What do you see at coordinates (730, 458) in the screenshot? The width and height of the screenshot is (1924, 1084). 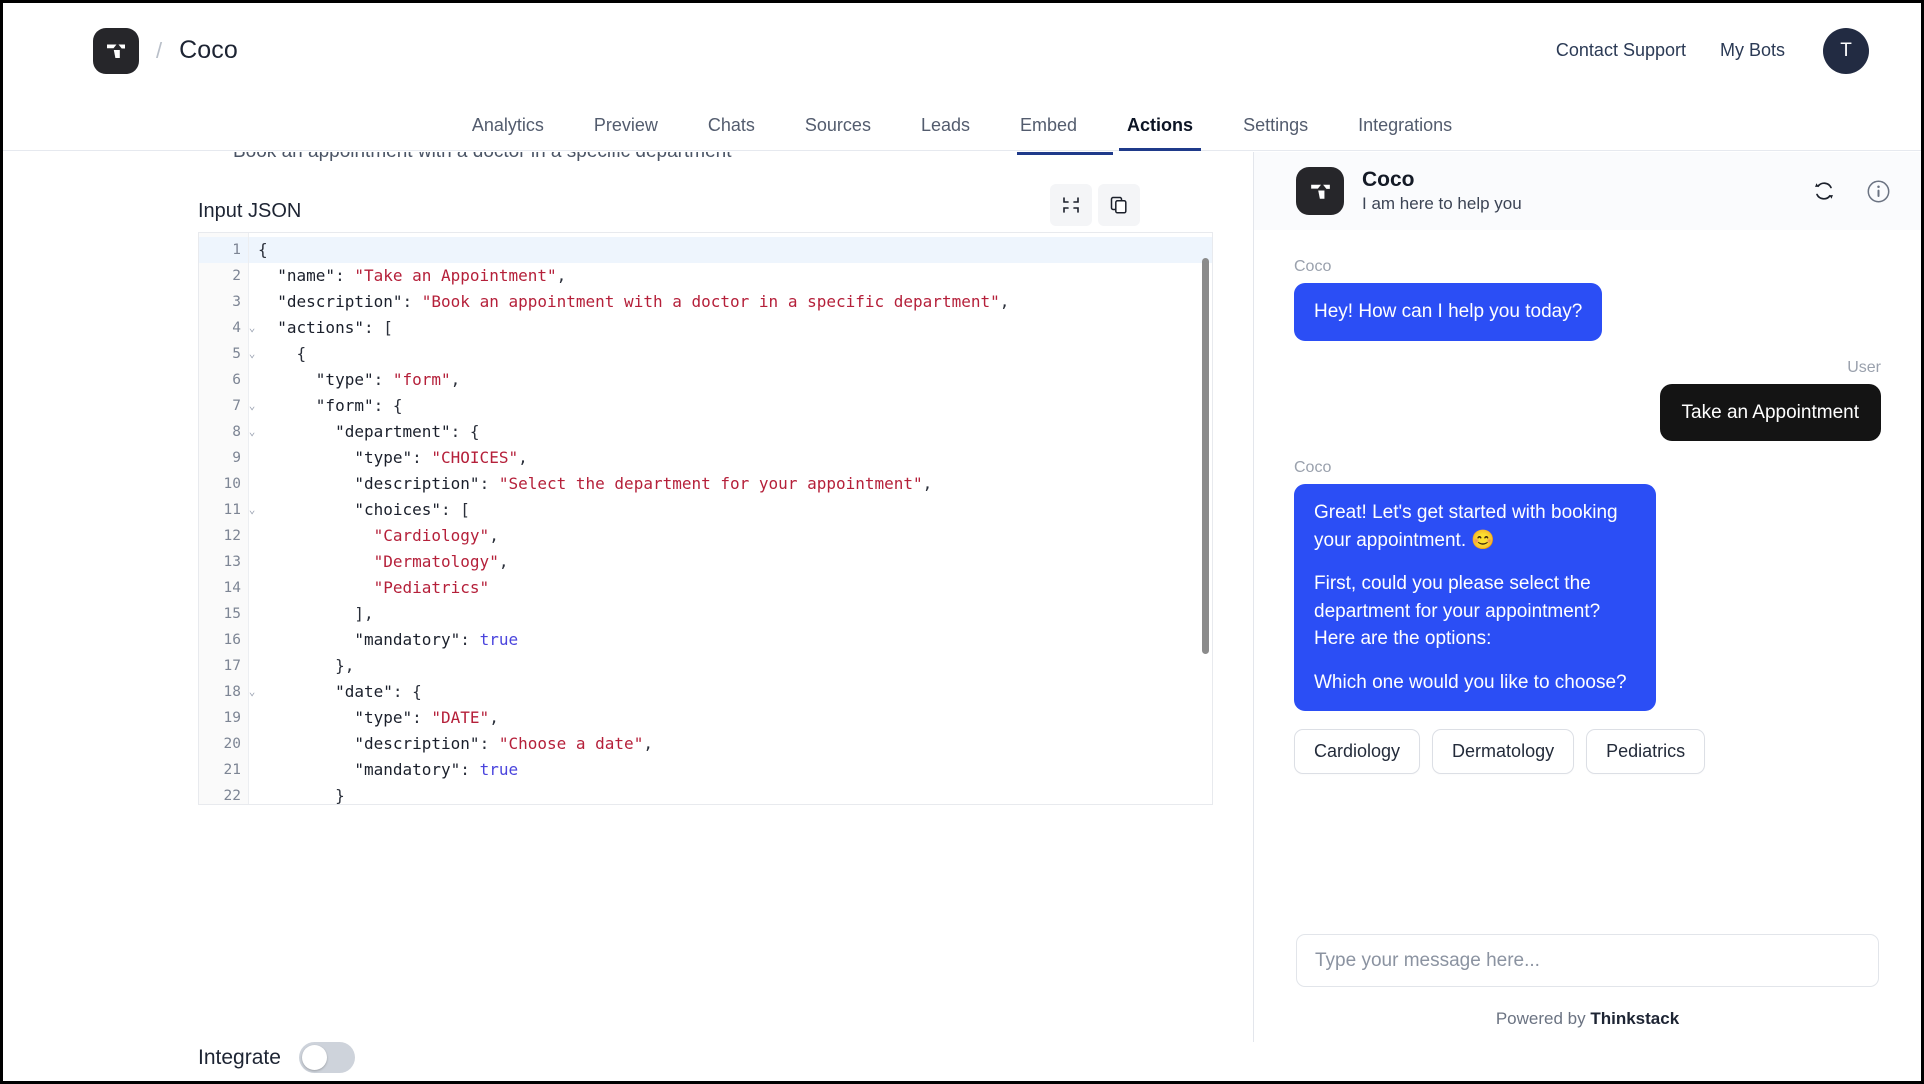 I see `code-line: "type": "CHOICES",` at bounding box center [730, 458].